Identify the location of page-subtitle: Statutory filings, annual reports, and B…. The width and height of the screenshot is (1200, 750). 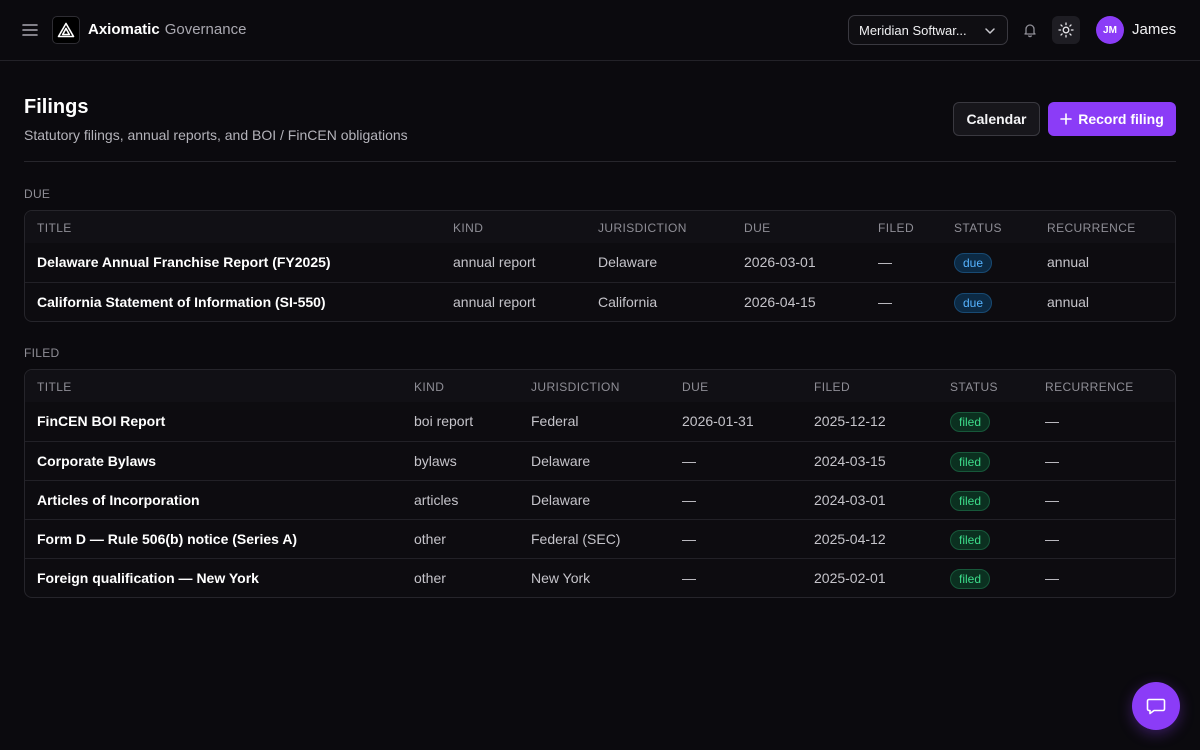
(216, 135).